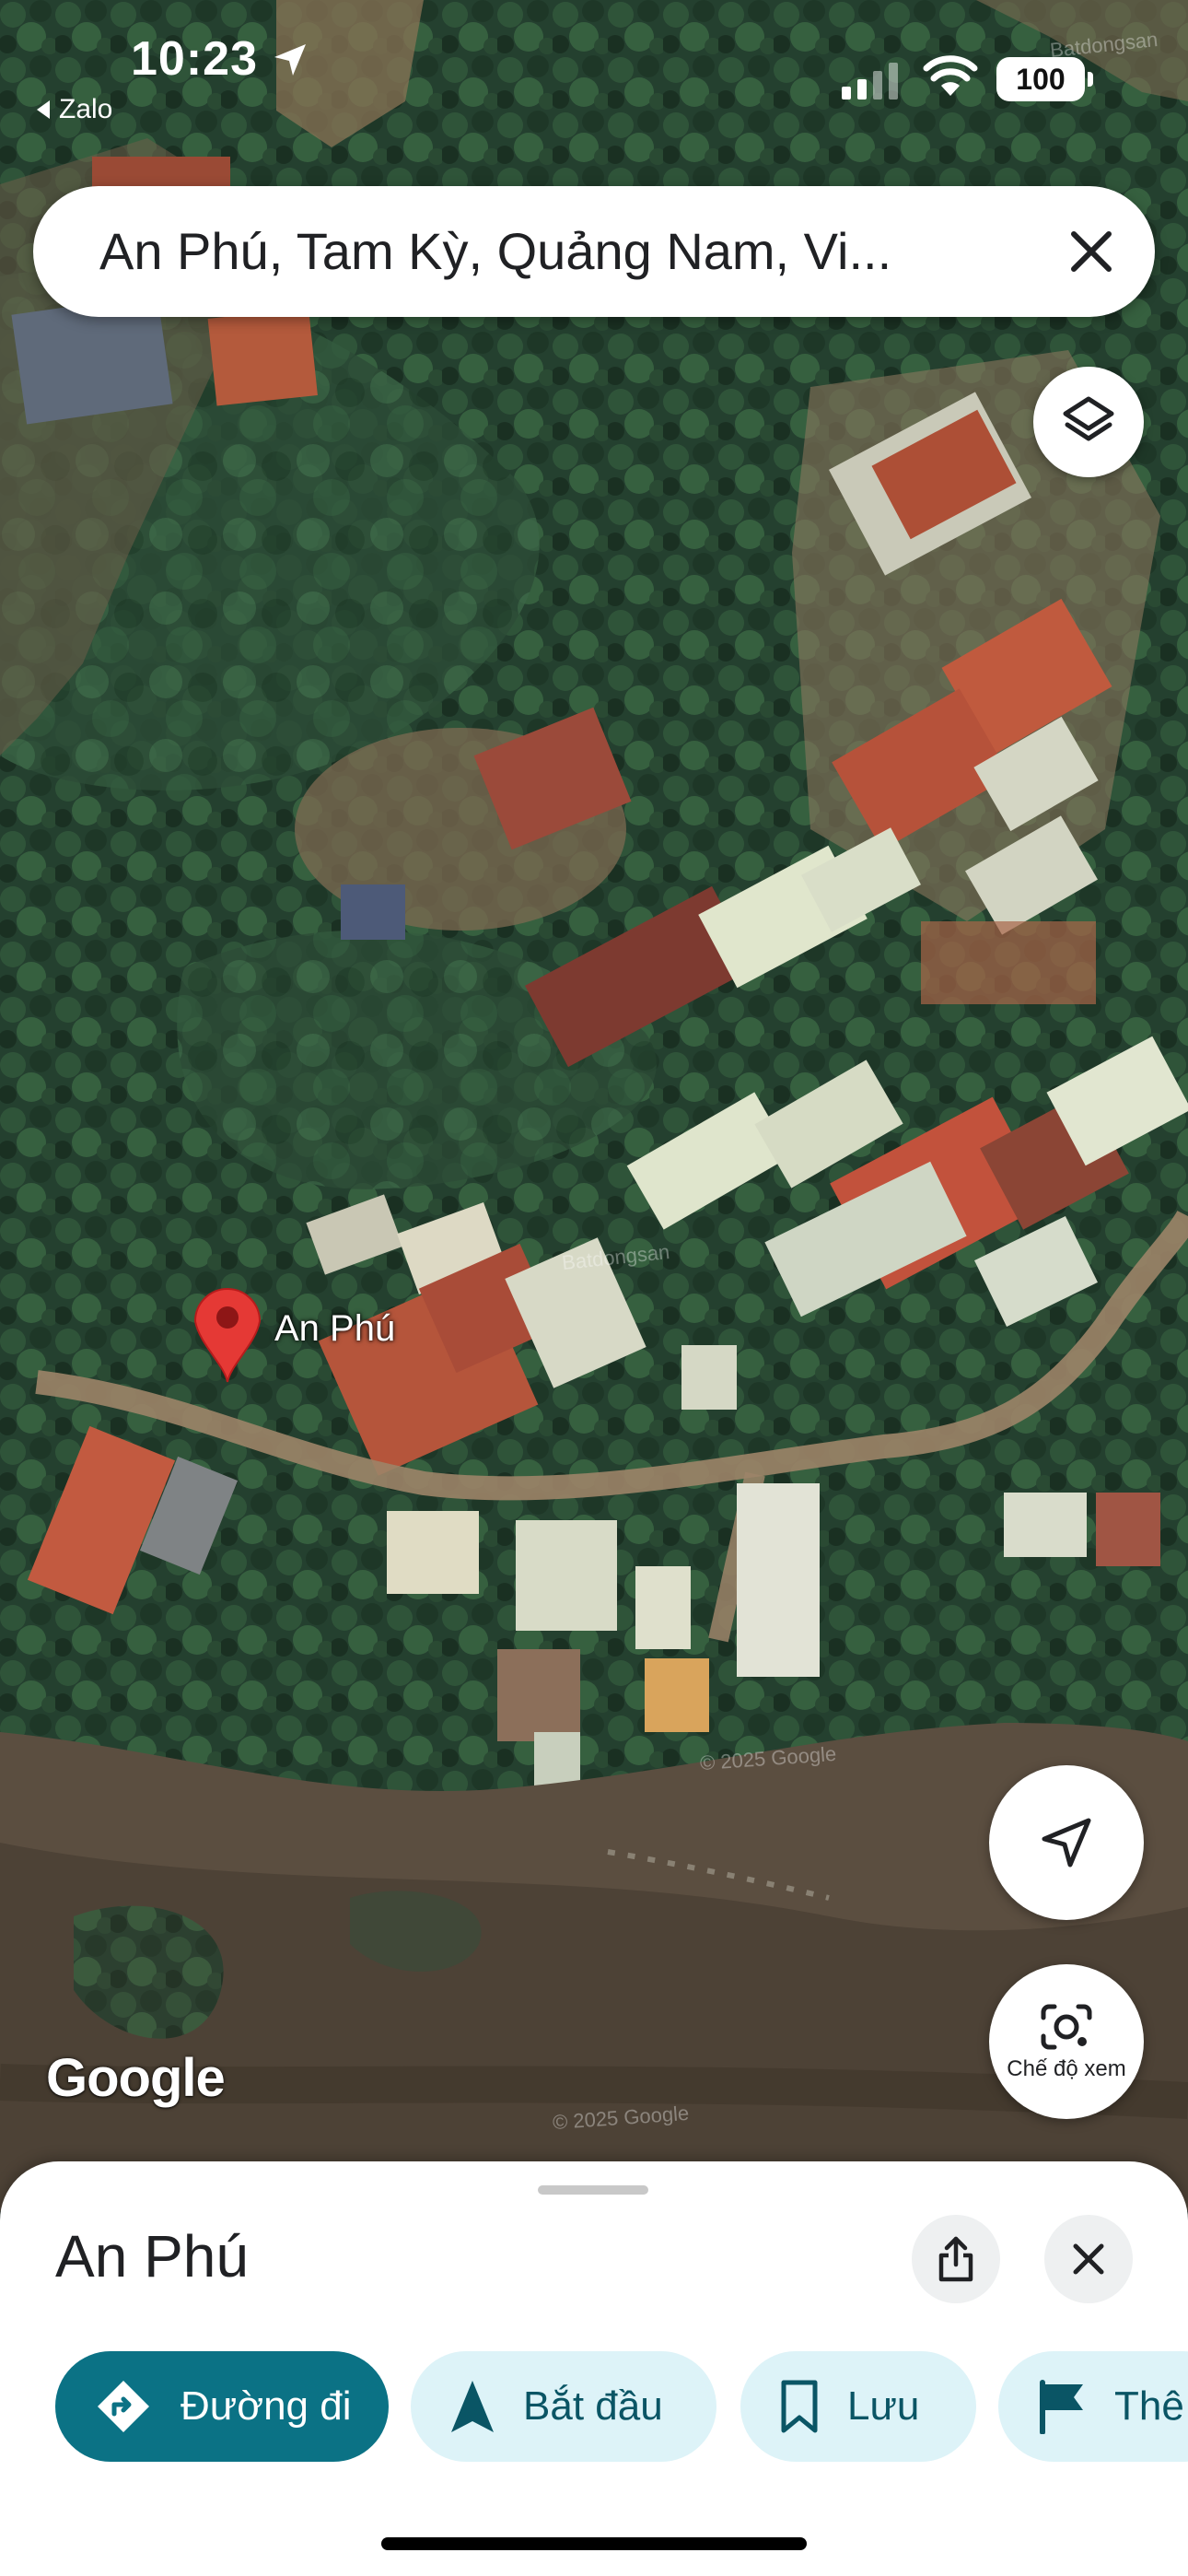 The width and height of the screenshot is (1188, 2576). I want to click on start-arrow-icon, so click(473, 2406).